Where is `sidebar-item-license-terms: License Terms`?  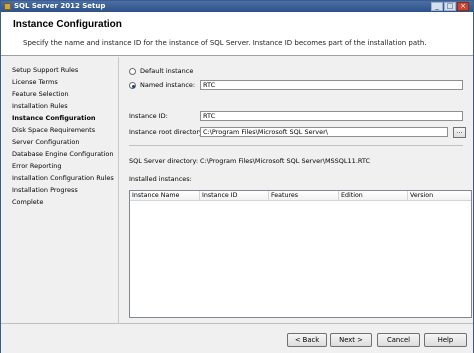 sidebar-item-license-terms: License Terms is located at coordinates (35, 82).